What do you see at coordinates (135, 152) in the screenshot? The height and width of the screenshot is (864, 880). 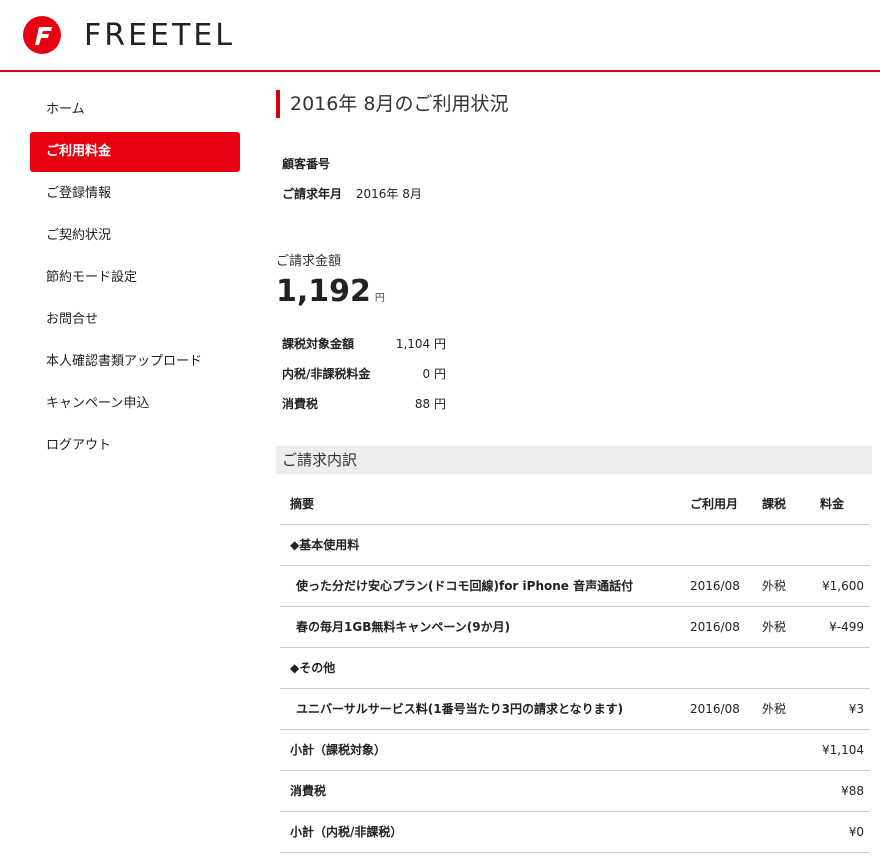 I see `sidebar-item: ご利用料金` at bounding box center [135, 152].